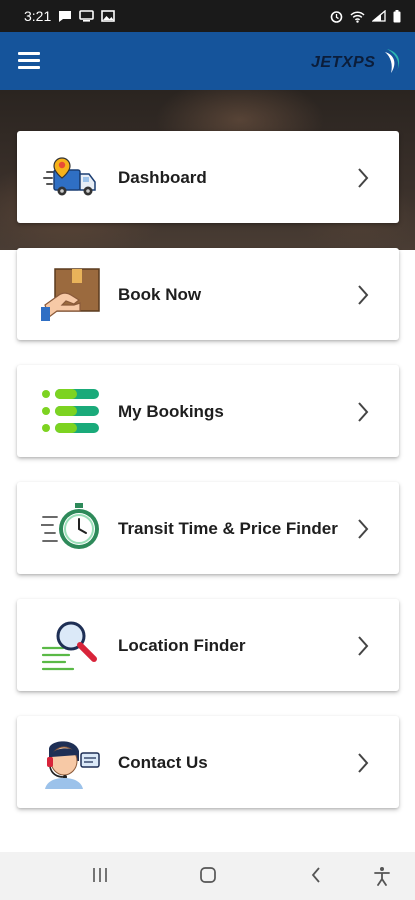 The image size is (415, 900). Describe the element at coordinates (228, 528) in the screenshot. I see `menu-item-label: Transit Time & Price Finder` at that location.